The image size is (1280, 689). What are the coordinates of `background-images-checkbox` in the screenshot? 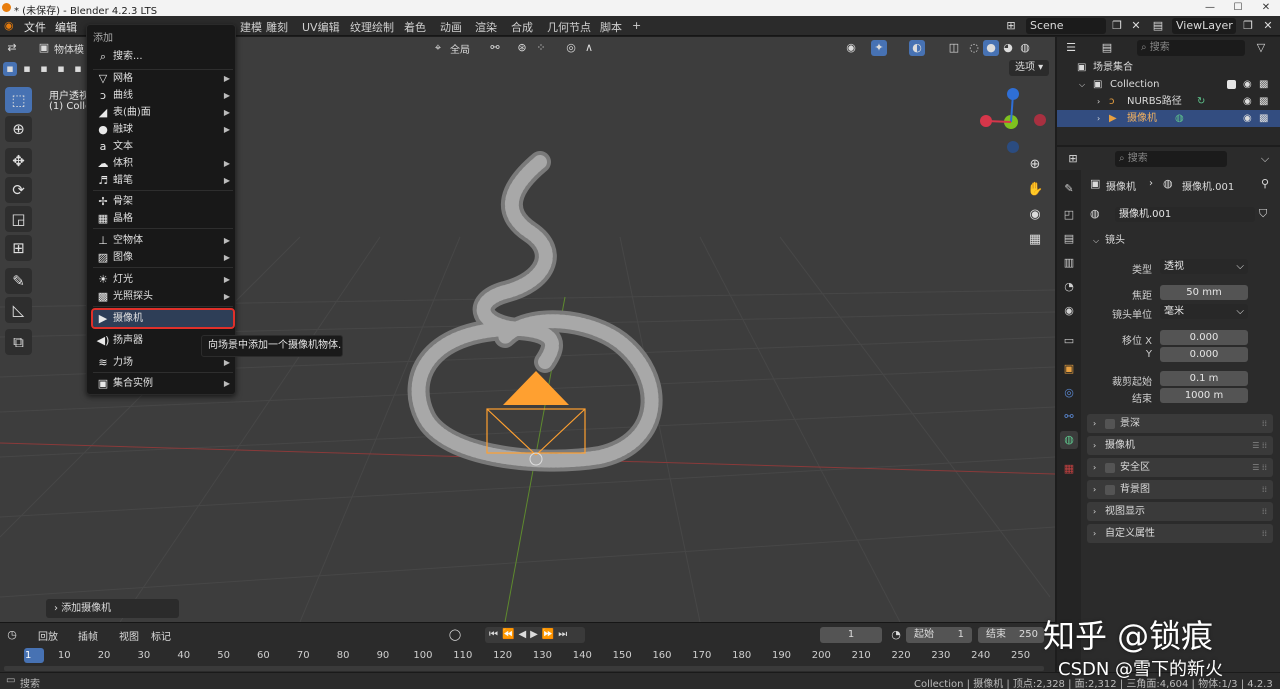 It's located at (1110, 490).